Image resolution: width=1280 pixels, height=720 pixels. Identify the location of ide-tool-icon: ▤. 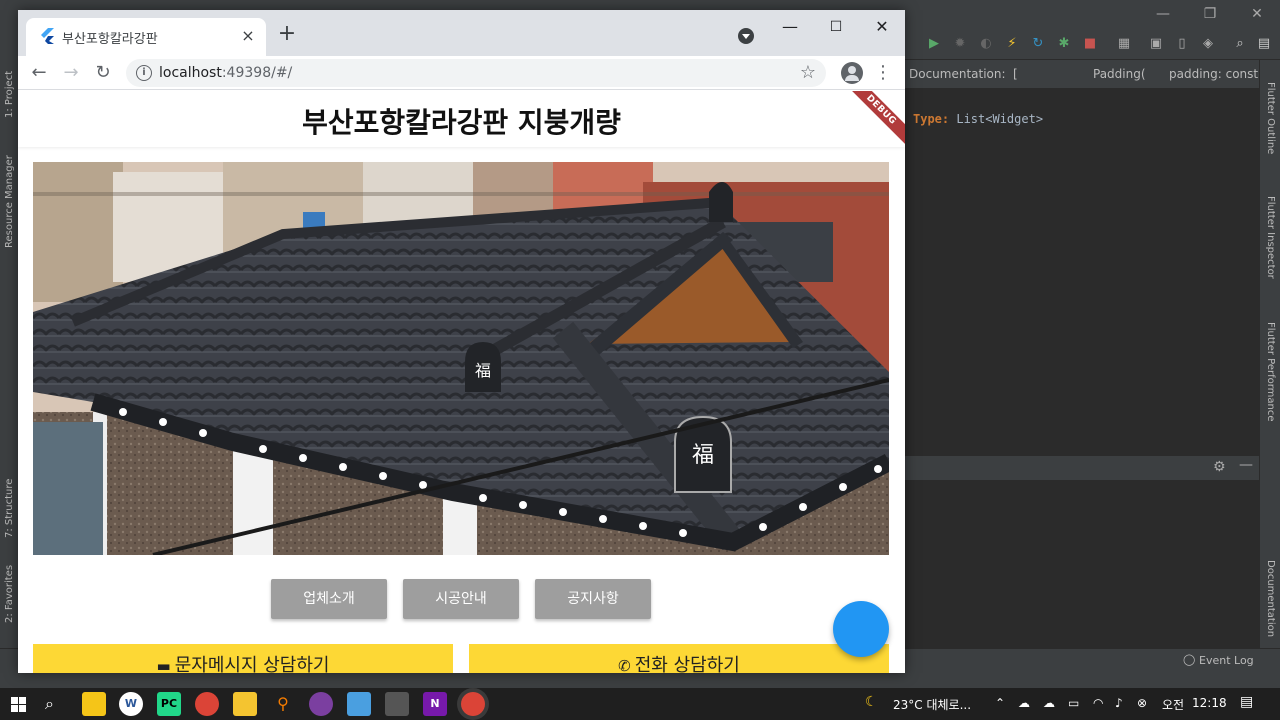
(1264, 44).